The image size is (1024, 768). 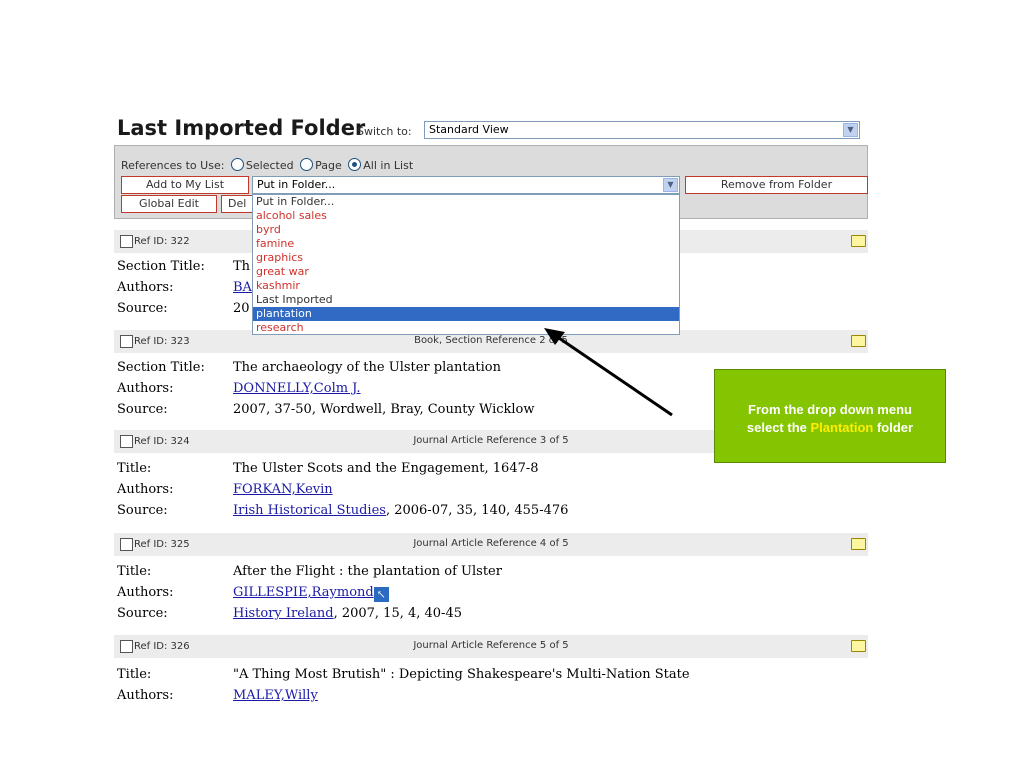 What do you see at coordinates (776, 185) in the screenshot?
I see `remove-from-folder-button: Remove from Folder` at bounding box center [776, 185].